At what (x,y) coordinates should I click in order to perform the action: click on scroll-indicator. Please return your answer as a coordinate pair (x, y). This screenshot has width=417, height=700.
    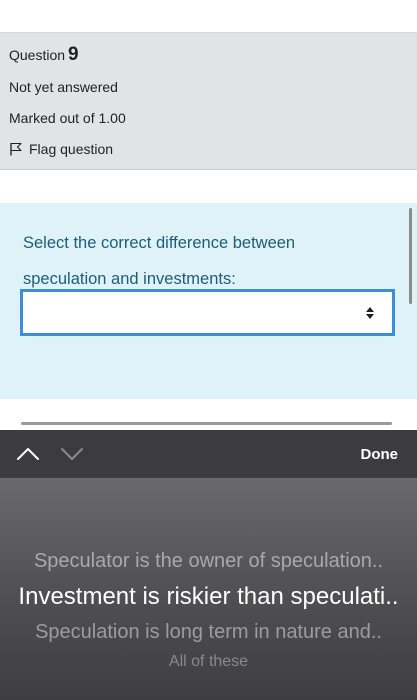
    Looking at the image, I should click on (410, 256).